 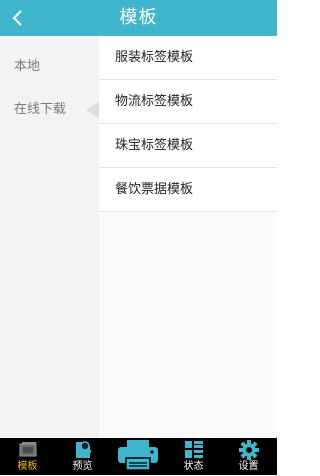 I want to click on status-grid-icon, so click(x=193, y=449).